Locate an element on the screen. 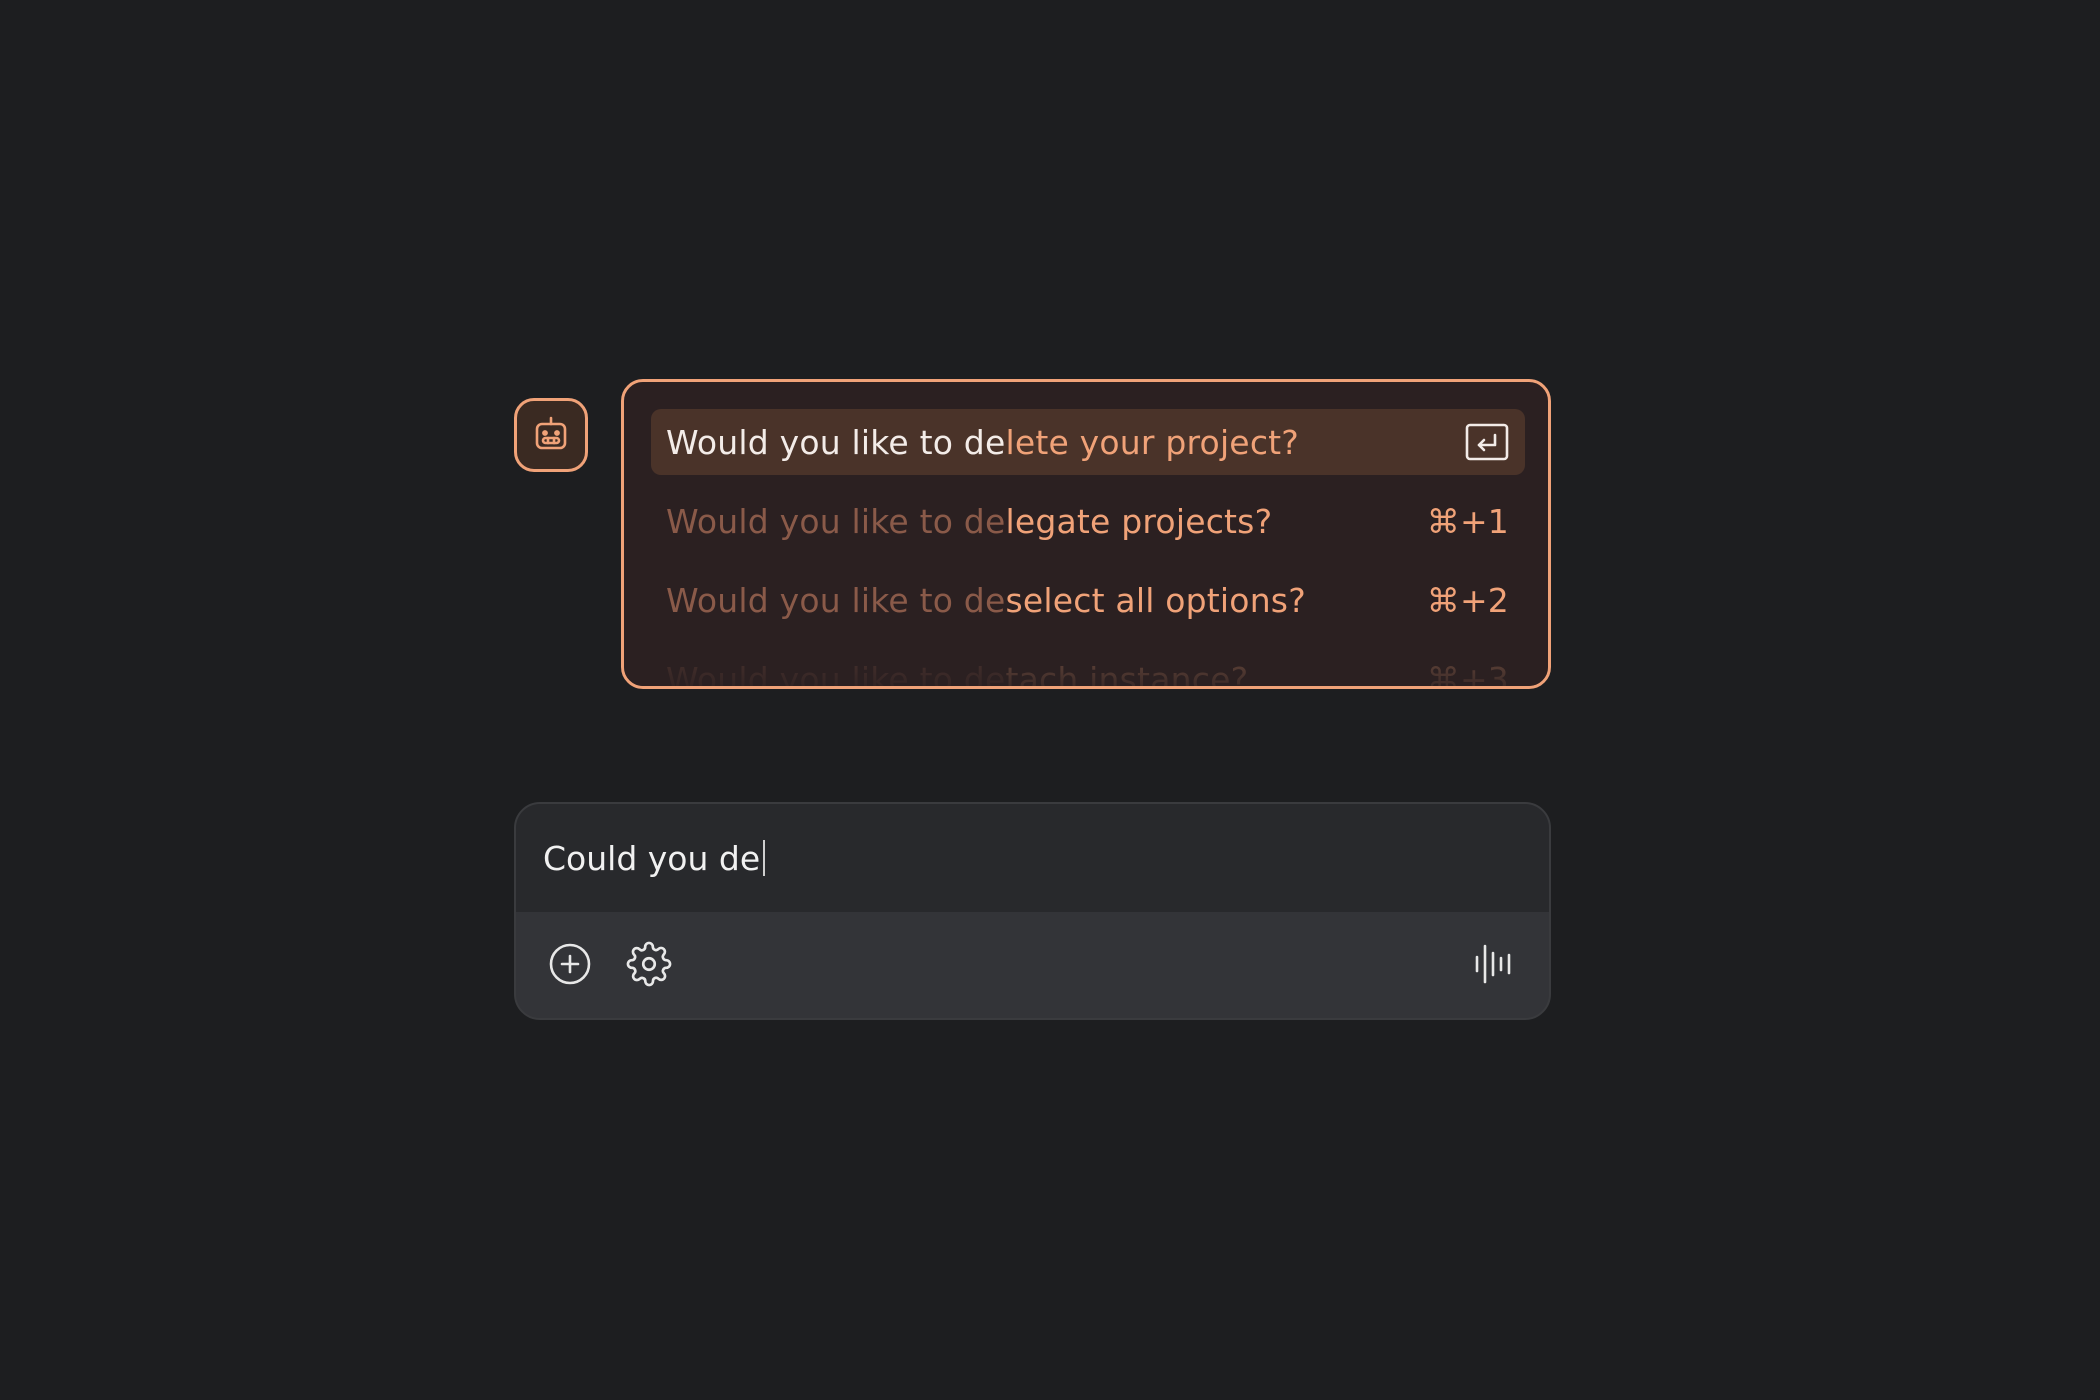  gear-icon is located at coordinates (649, 964).